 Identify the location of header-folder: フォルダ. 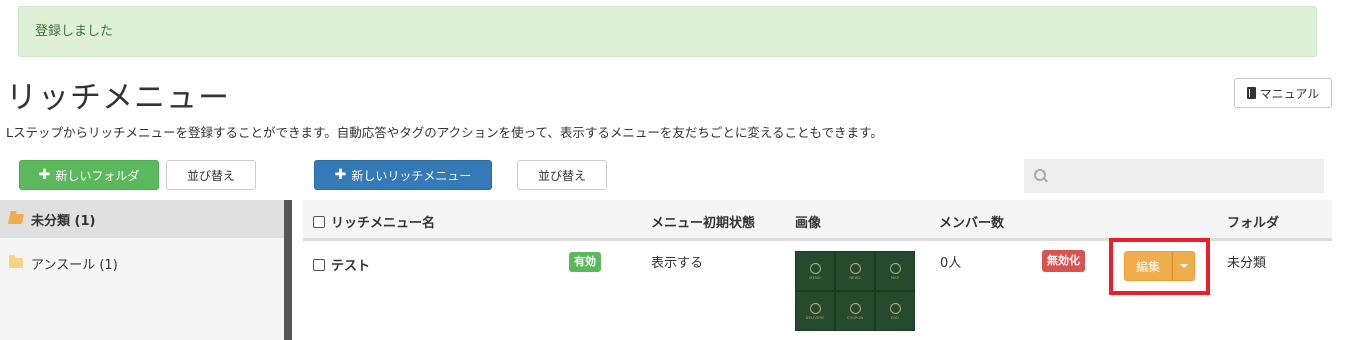
(1253, 223).